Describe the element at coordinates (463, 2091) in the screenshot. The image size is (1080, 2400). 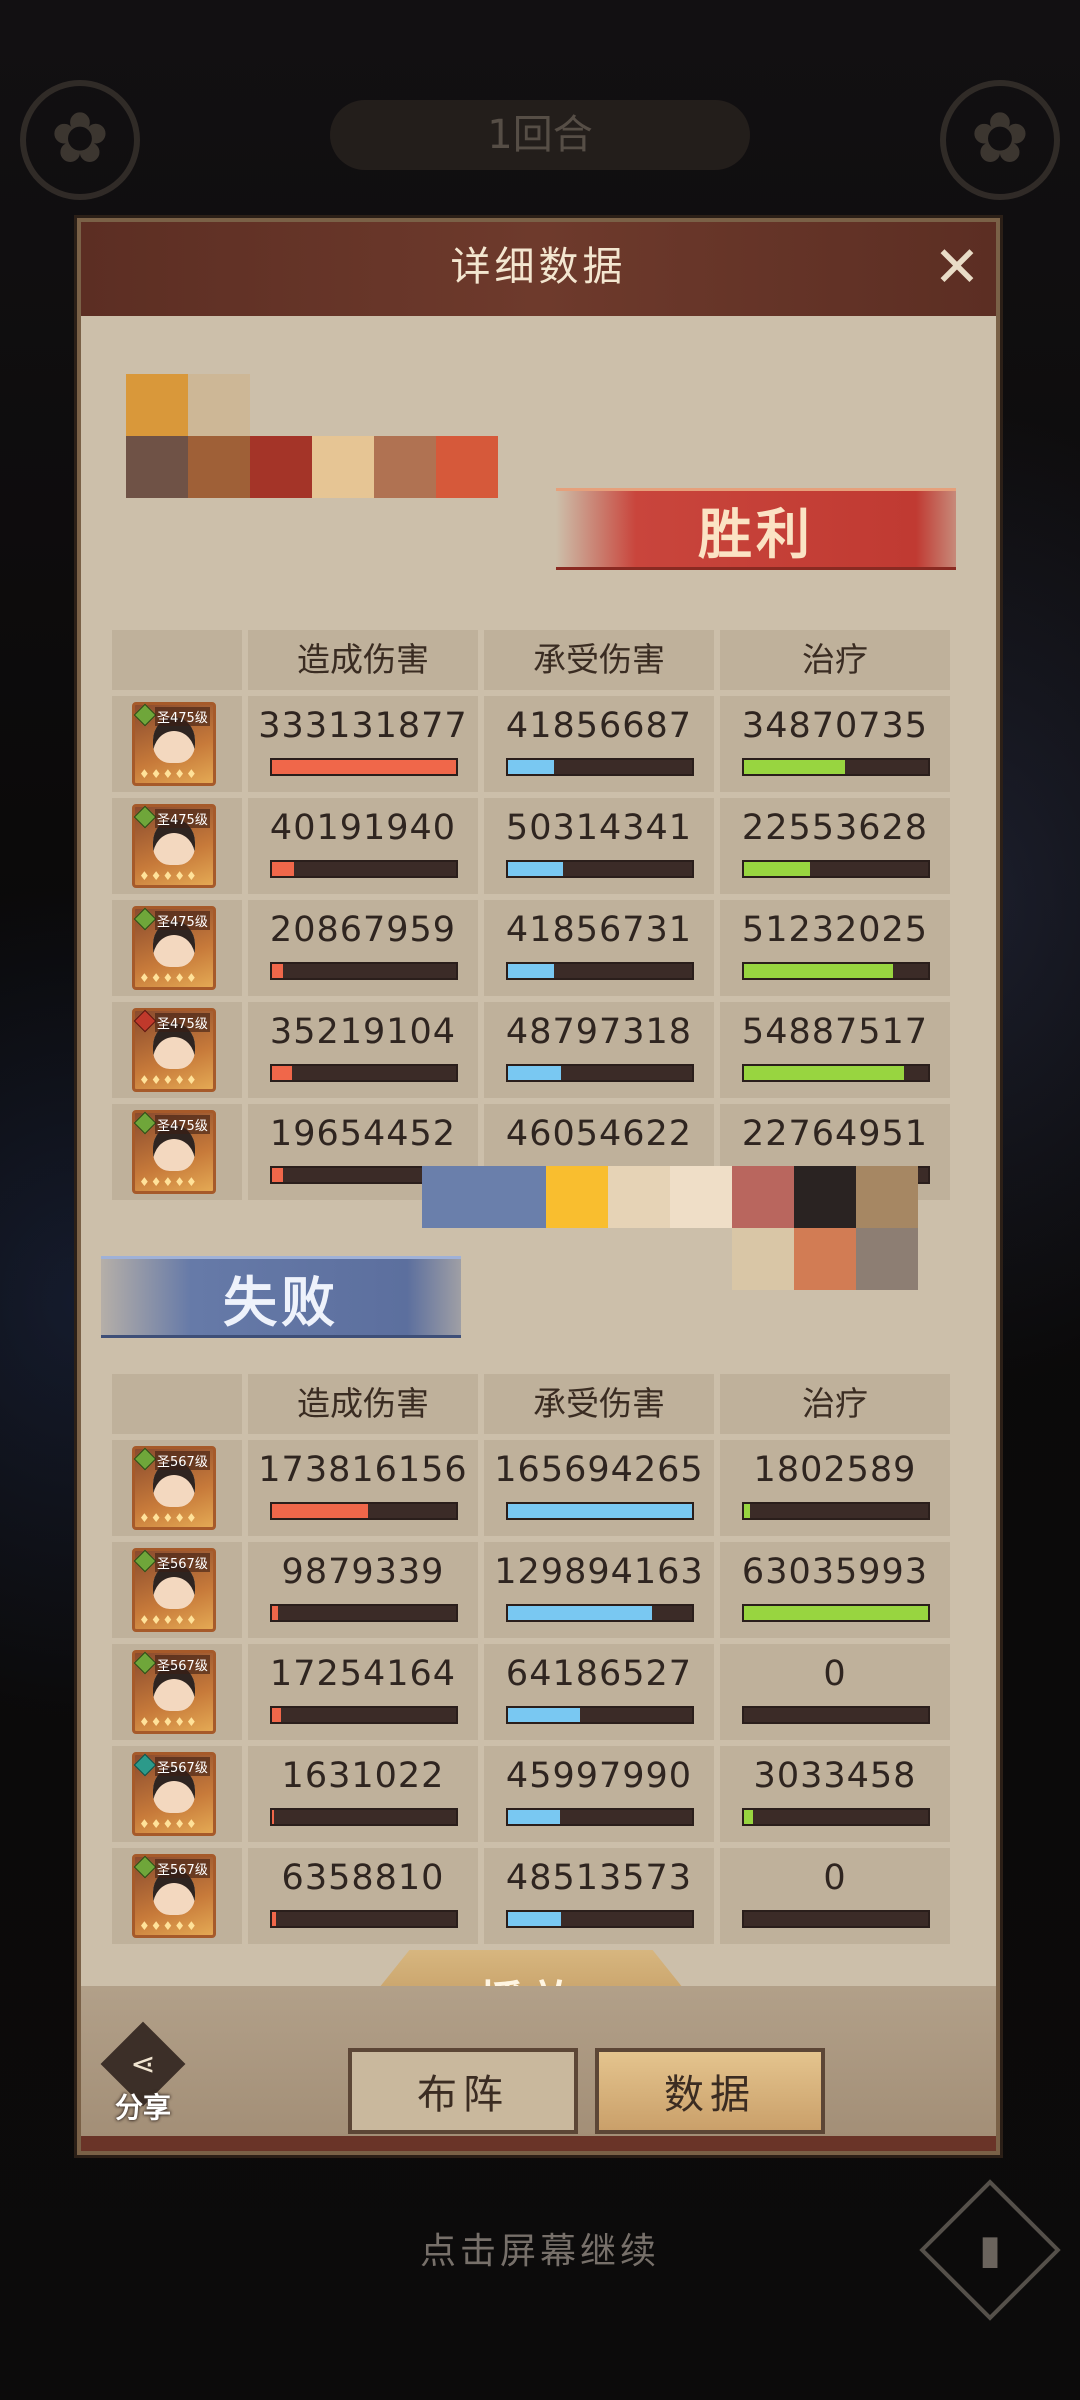
I see `formation-button: 布阵` at that location.